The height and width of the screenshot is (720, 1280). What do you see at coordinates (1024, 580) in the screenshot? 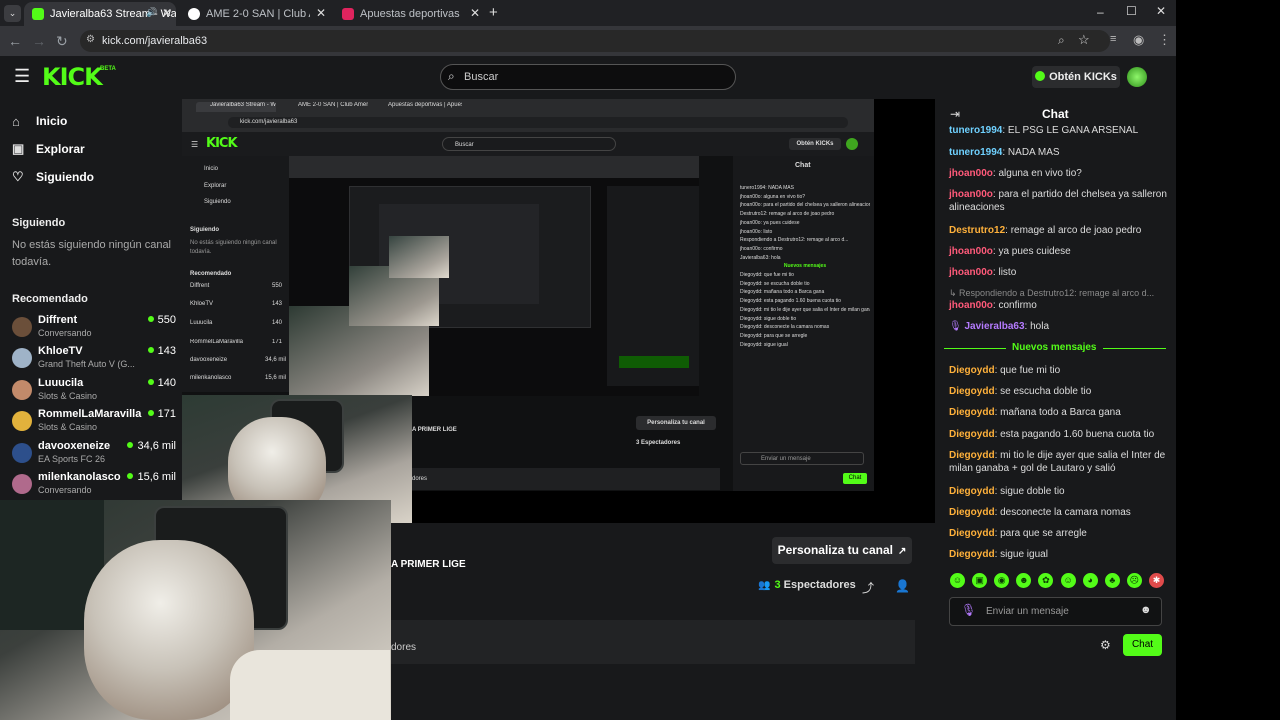
I see `emote-icon: ☻` at bounding box center [1024, 580].